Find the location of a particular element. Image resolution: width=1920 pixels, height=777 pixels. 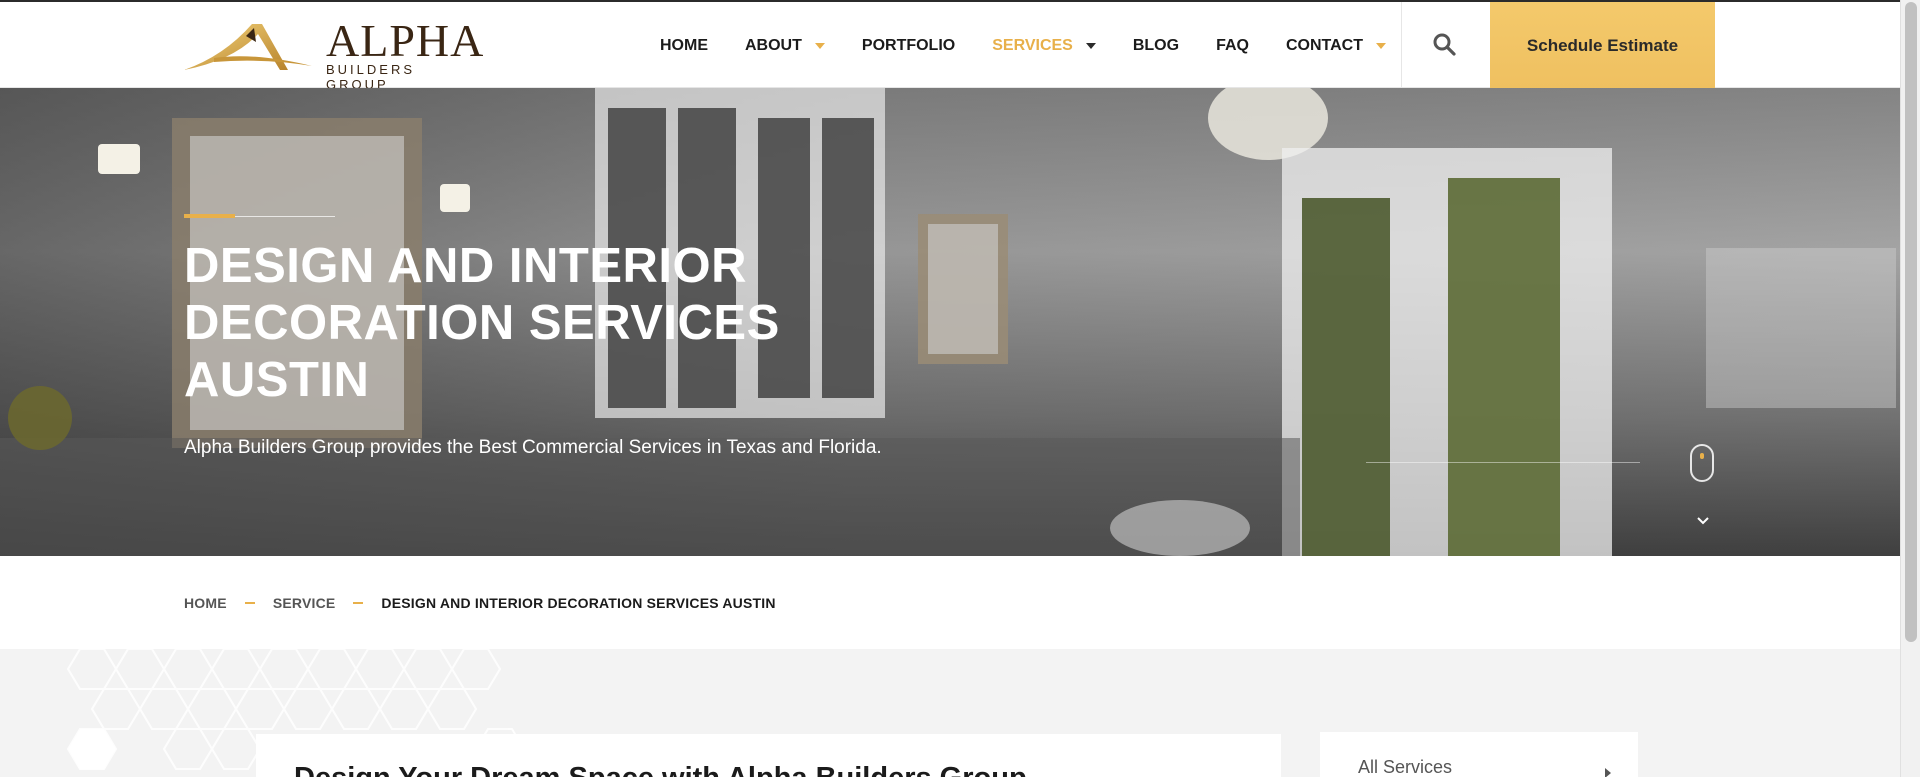

nav-about-label: ABOUT is located at coordinates (773, 45).